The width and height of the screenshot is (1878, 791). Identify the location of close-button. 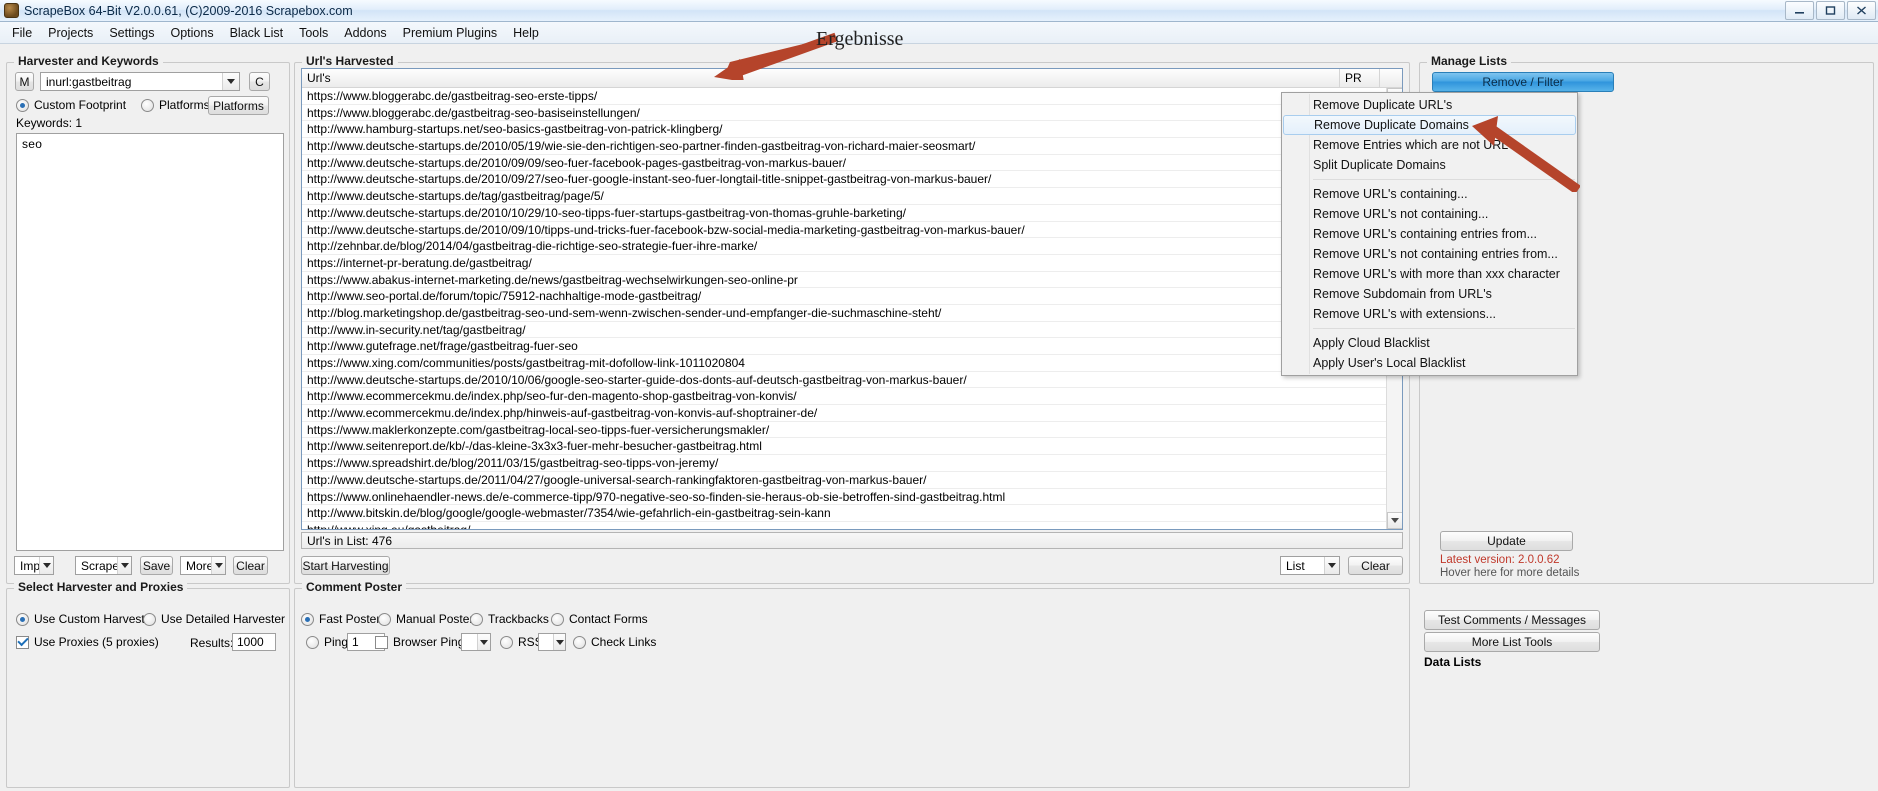
(1861, 10).